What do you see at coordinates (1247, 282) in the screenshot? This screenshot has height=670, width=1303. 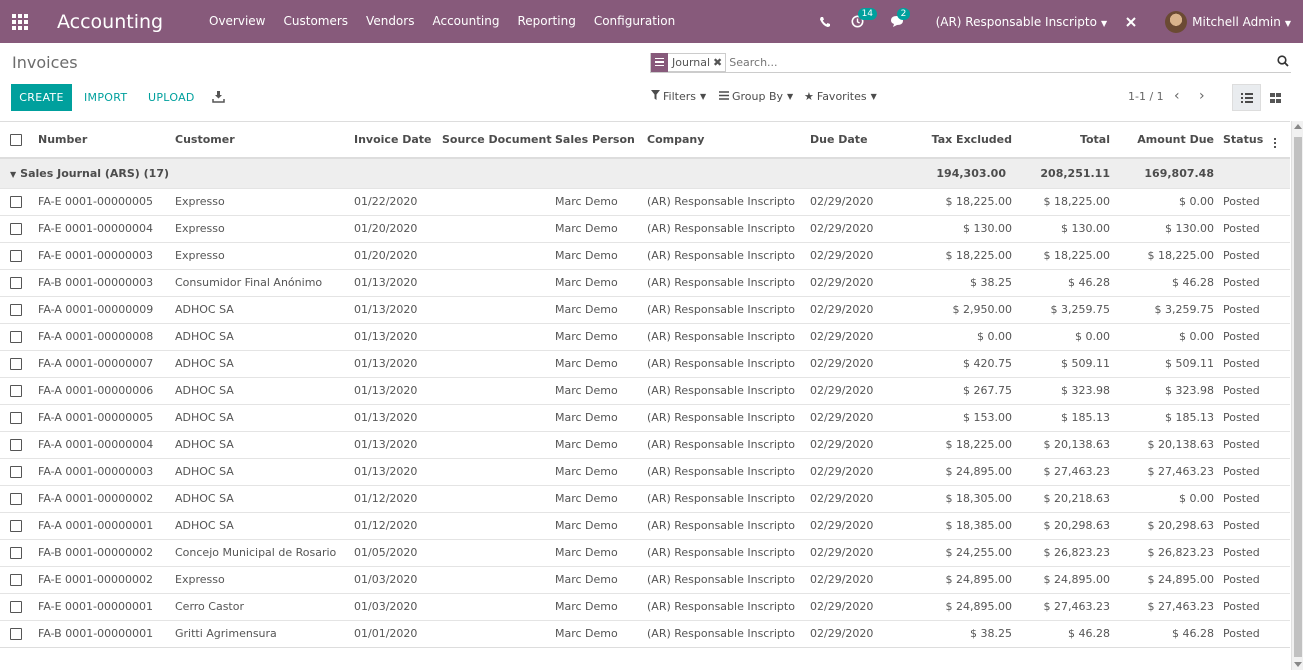 I see `cell-status: Posted` at bounding box center [1247, 282].